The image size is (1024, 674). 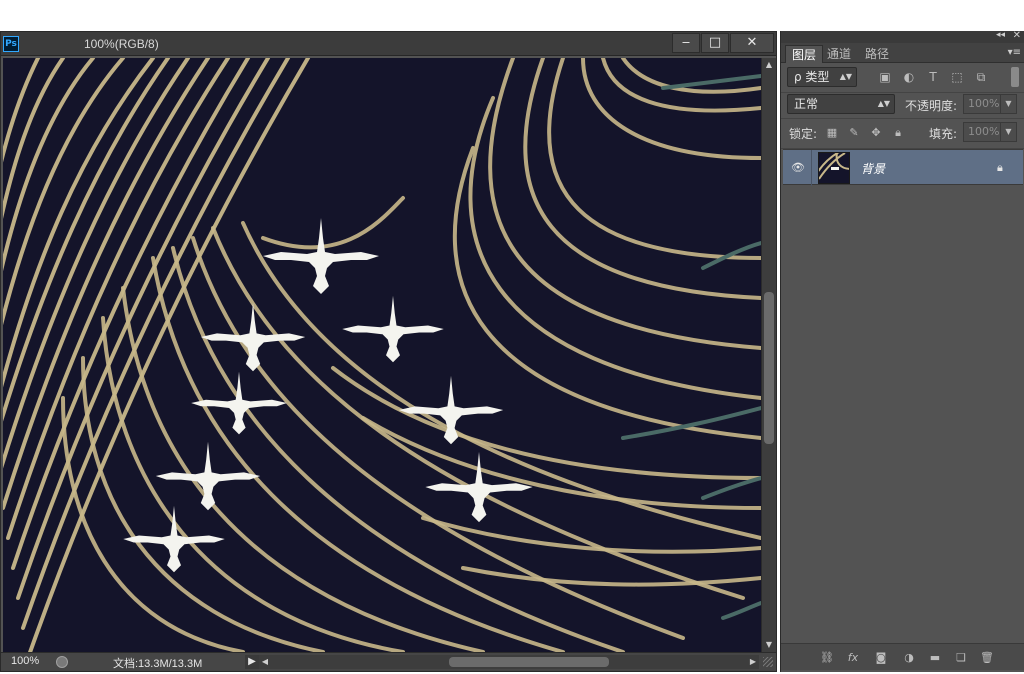 What do you see at coordinates (388, 44) in the screenshot?
I see `document-titlebar: Ps 100%(RGB/8) ‒ □ ✕` at bounding box center [388, 44].